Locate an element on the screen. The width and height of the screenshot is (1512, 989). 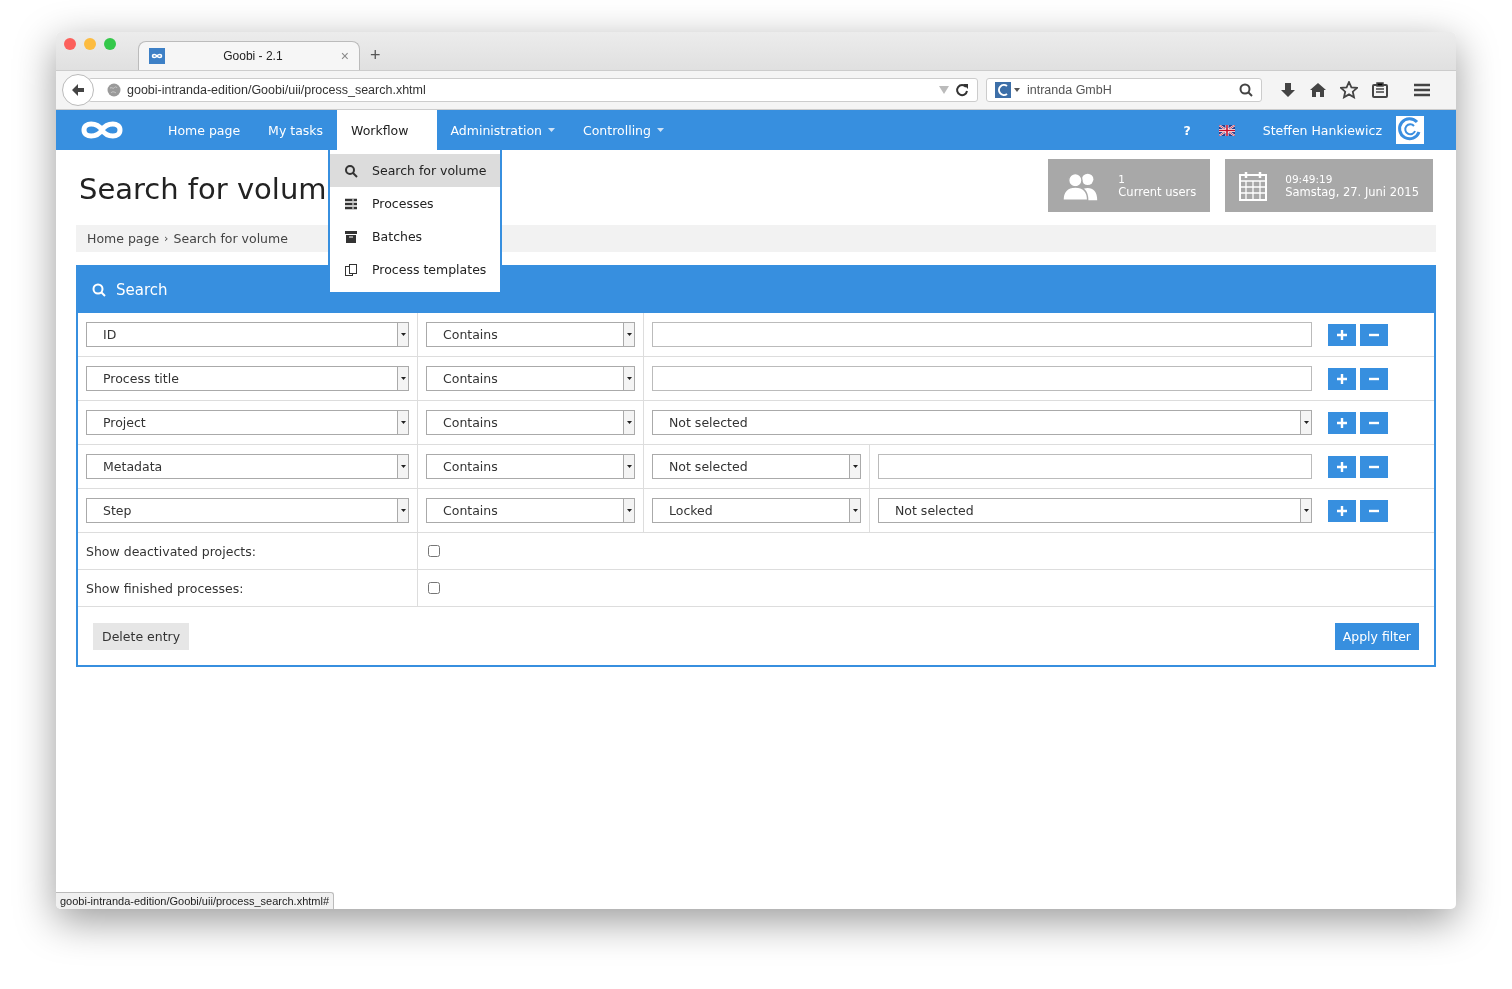
menu-item: Process templates is located at coordinates (415, 269).